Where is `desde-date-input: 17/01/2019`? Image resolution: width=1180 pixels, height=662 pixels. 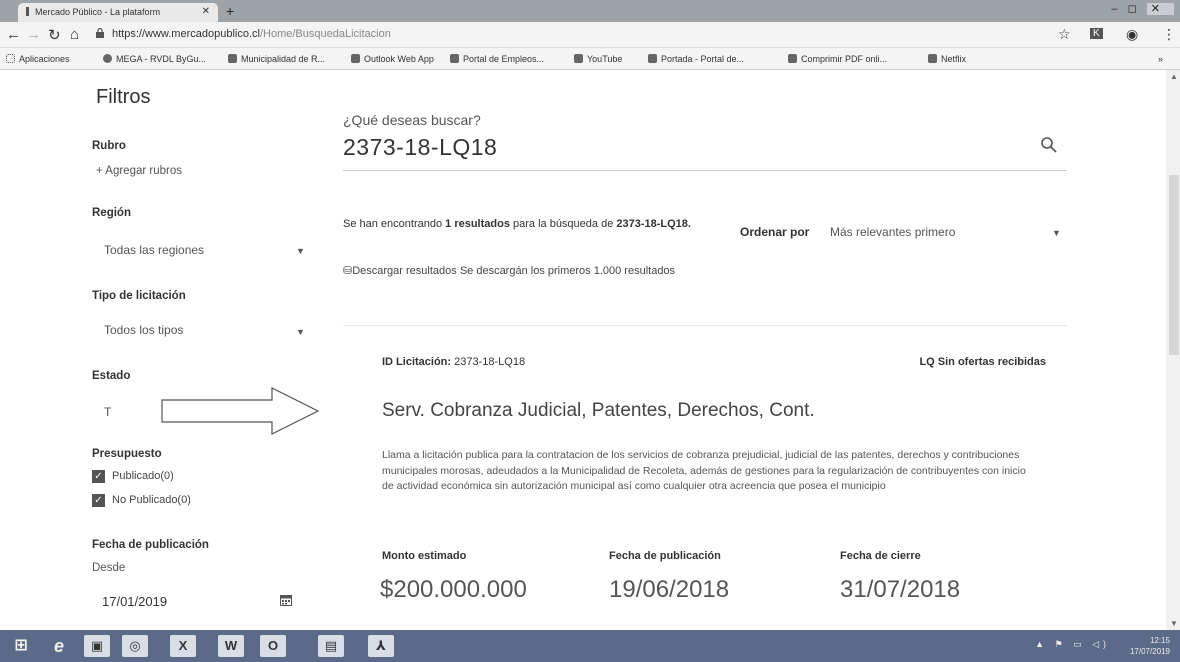 desde-date-input: 17/01/2019 is located at coordinates (134, 601).